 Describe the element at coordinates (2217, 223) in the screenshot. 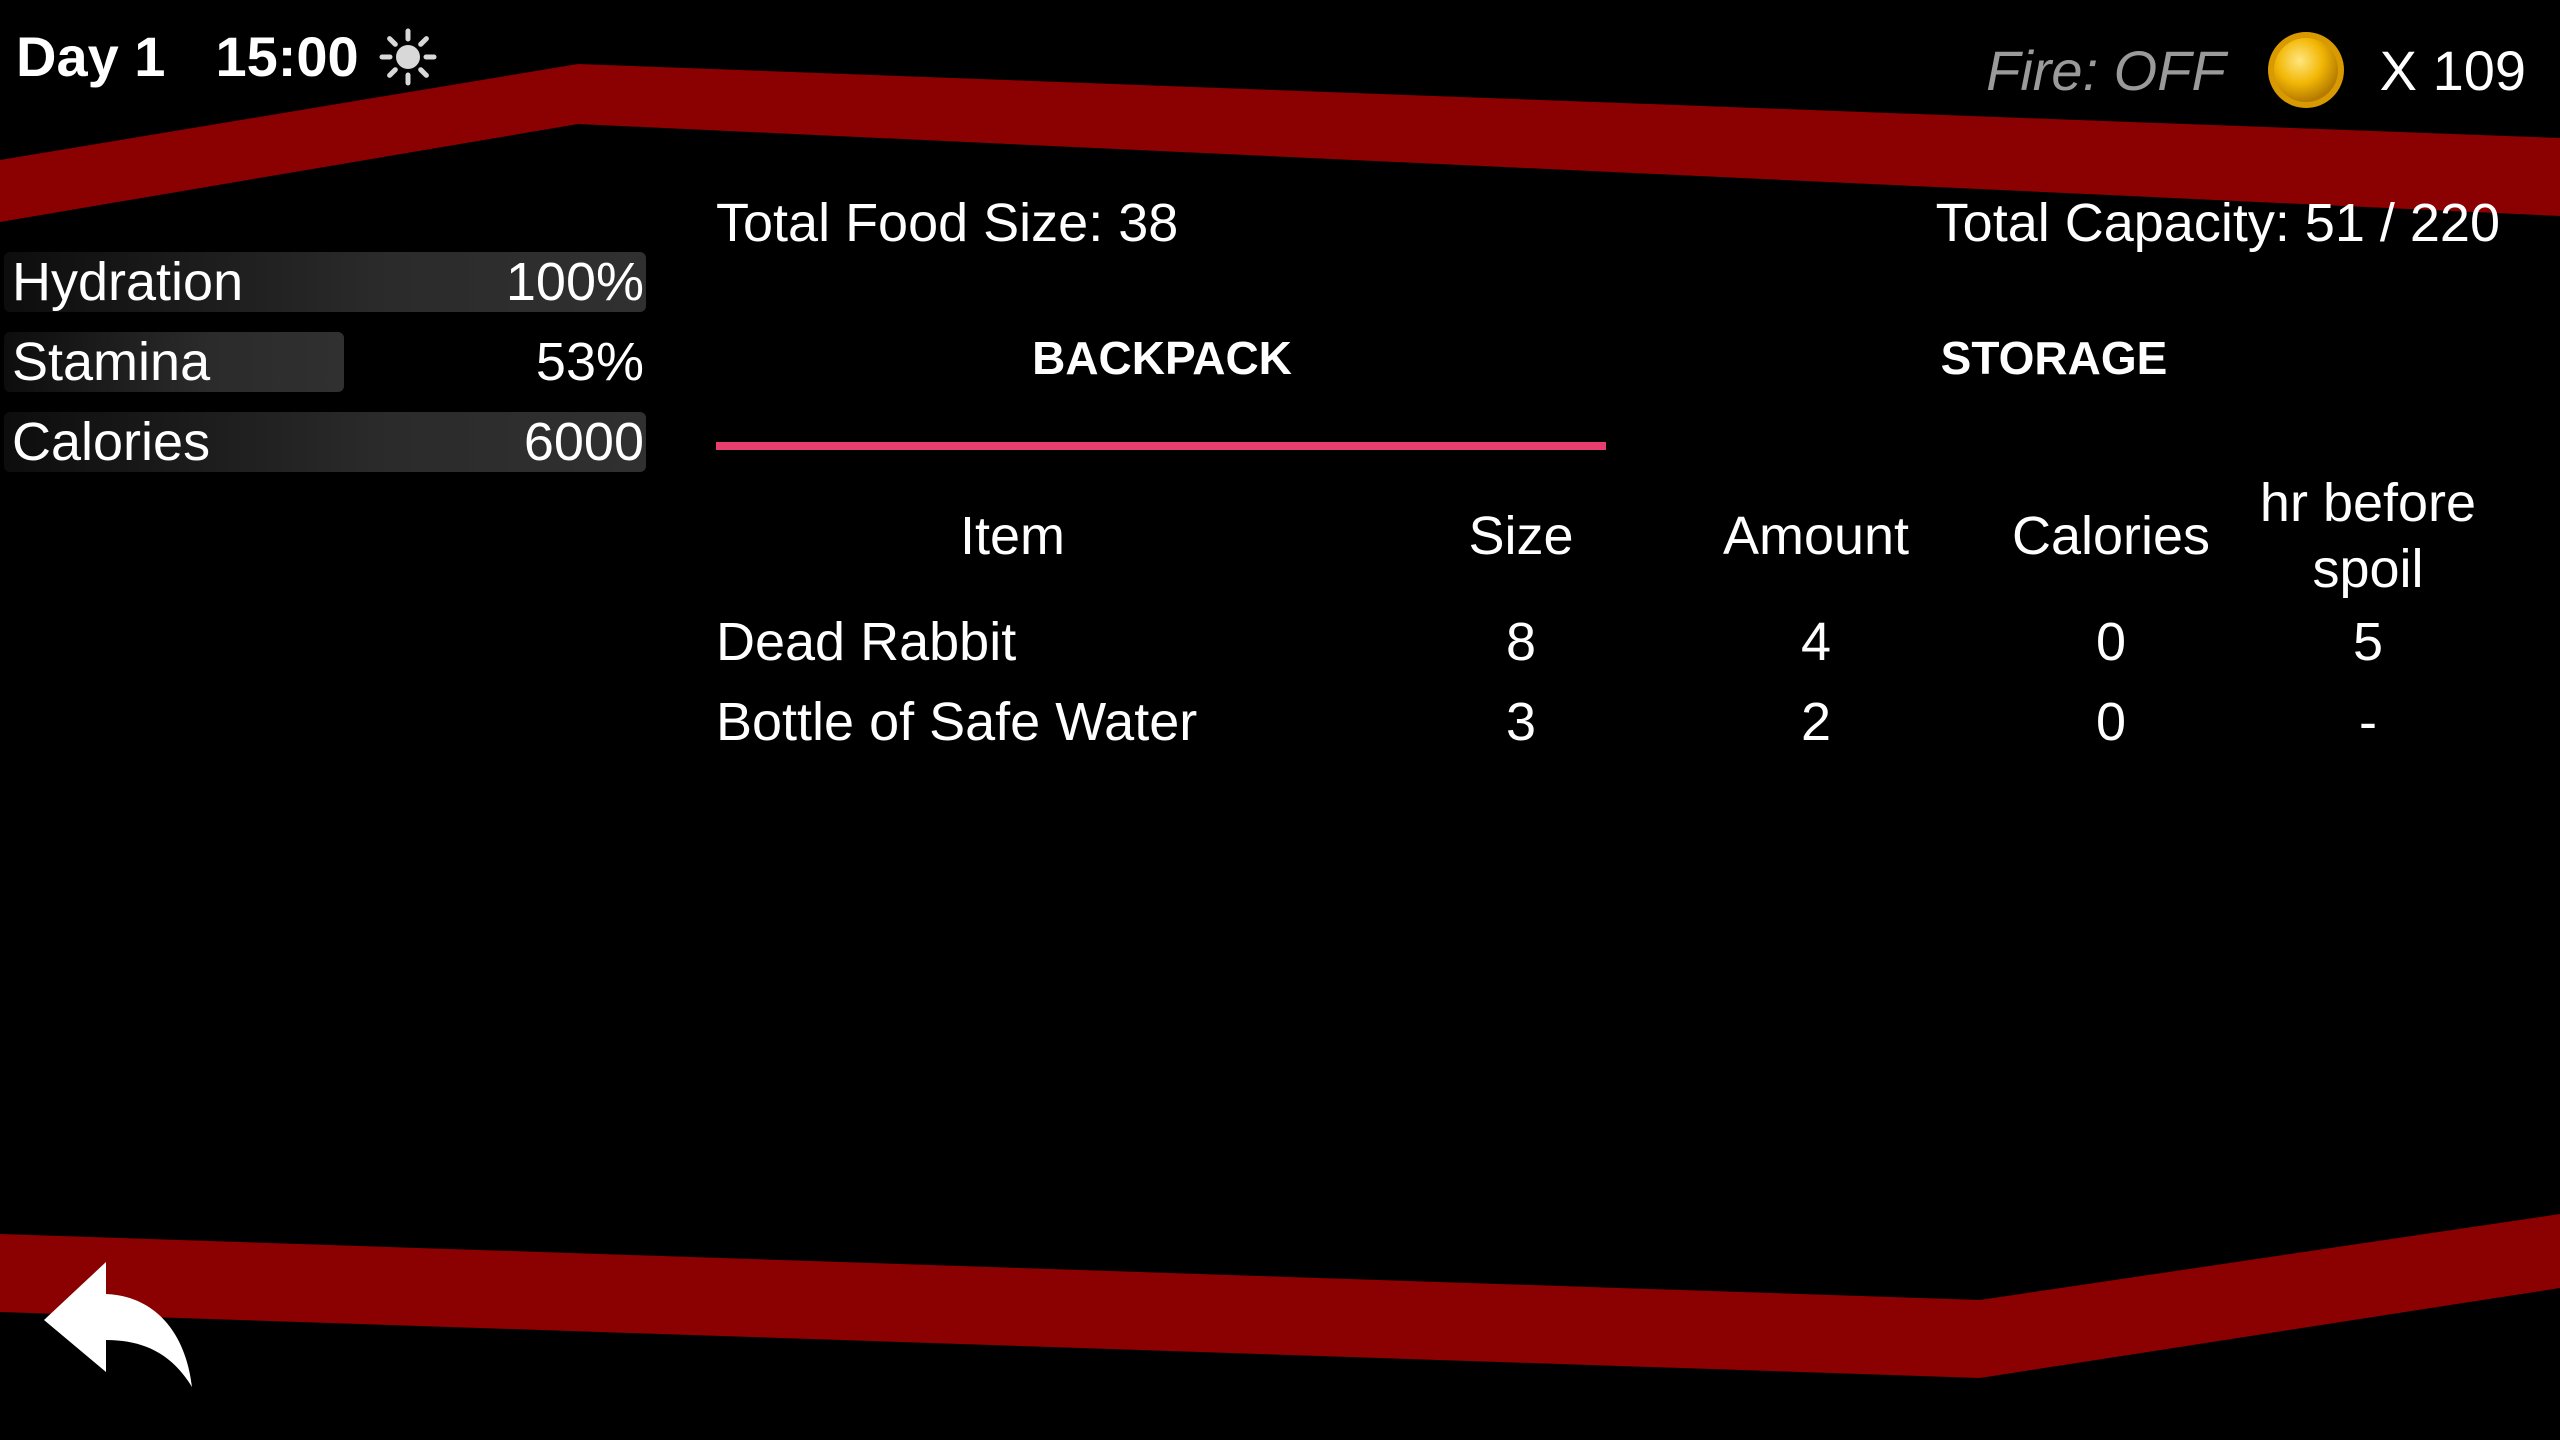

I see `total-capacity: Total Capacity: 51 / 220` at that location.